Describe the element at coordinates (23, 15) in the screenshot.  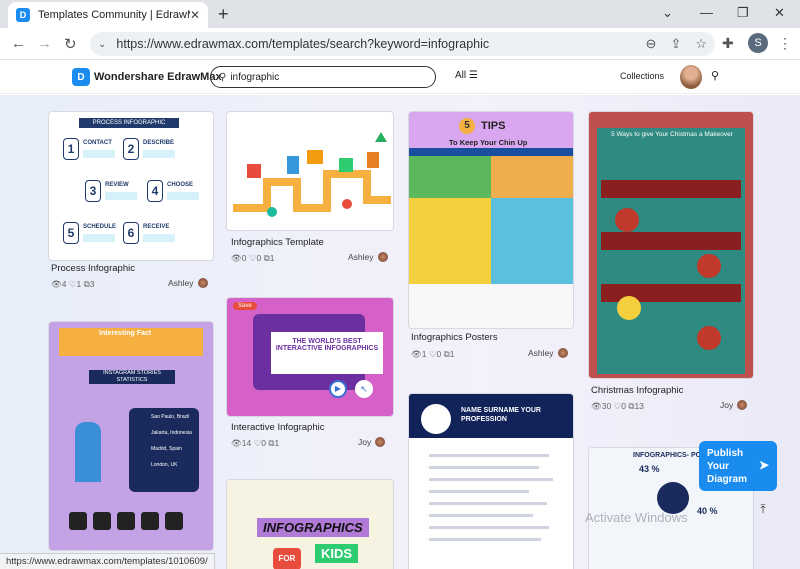
I see `edrawmax-favicon-icon: D` at that location.